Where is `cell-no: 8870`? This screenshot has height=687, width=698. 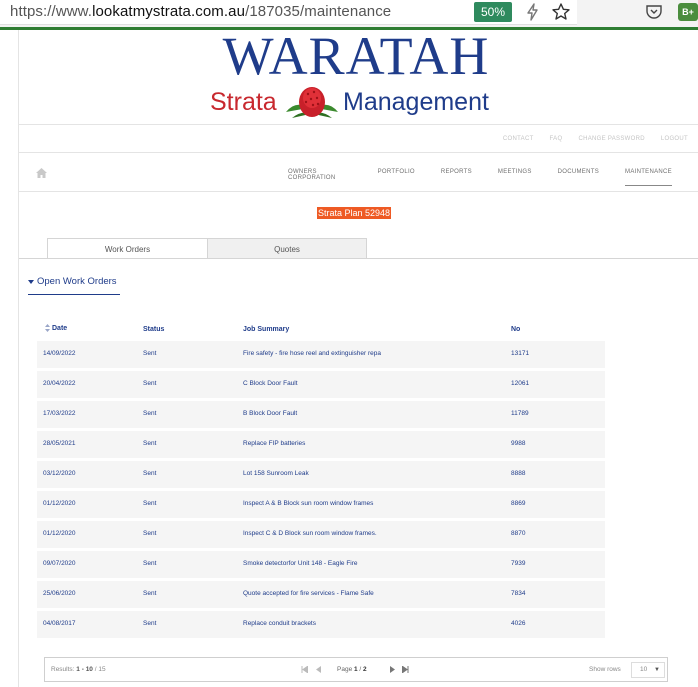 cell-no: 8870 is located at coordinates (518, 533).